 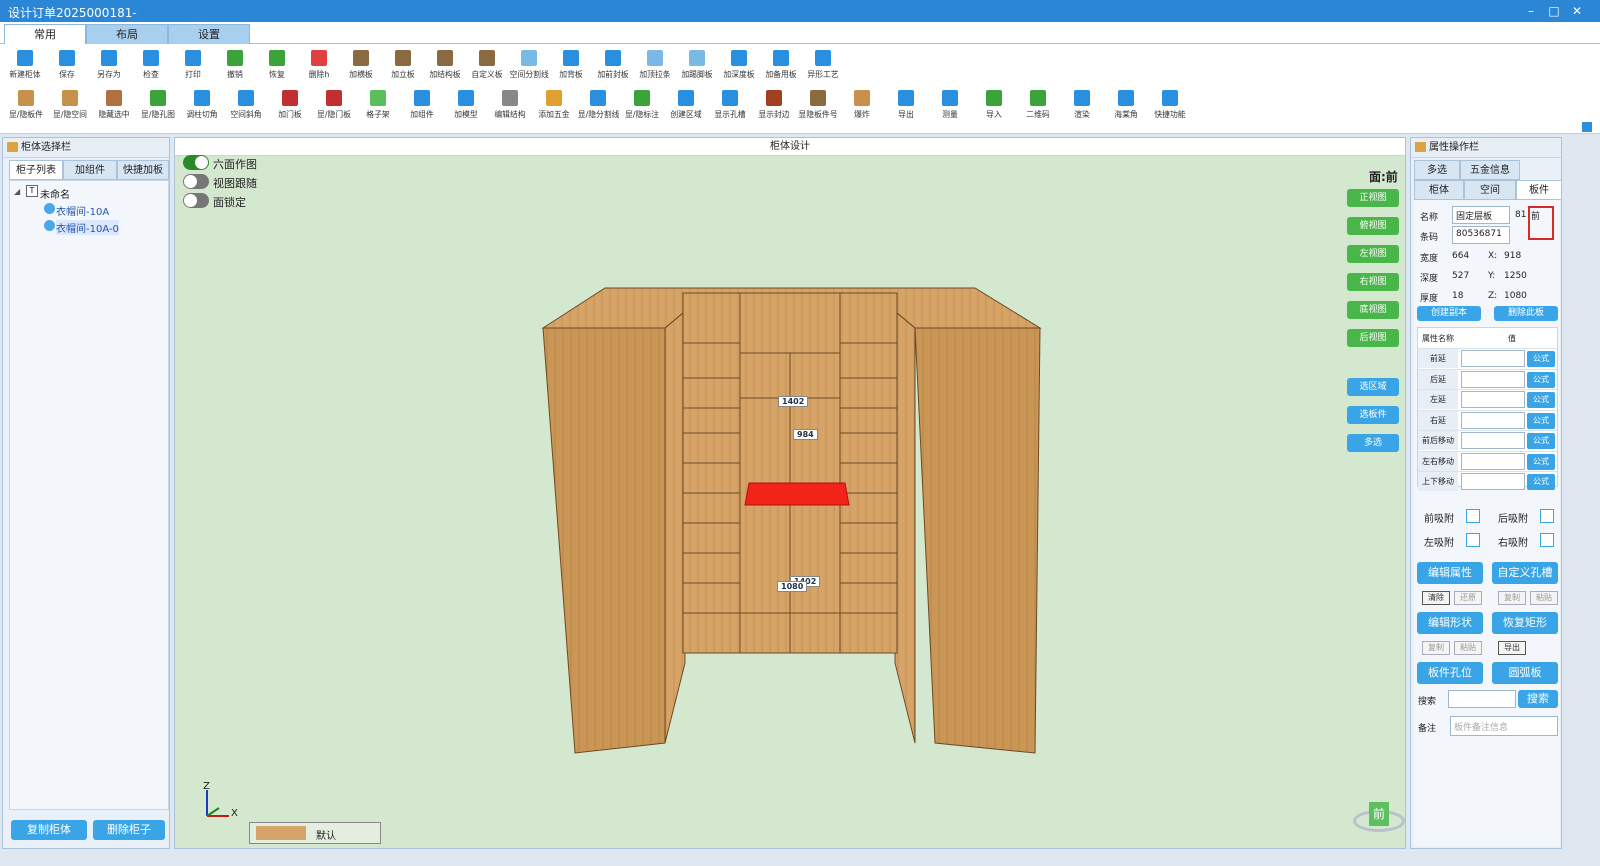 What do you see at coordinates (361, 71) in the screenshot?
I see `toolbar-button: 加横板` at bounding box center [361, 71].